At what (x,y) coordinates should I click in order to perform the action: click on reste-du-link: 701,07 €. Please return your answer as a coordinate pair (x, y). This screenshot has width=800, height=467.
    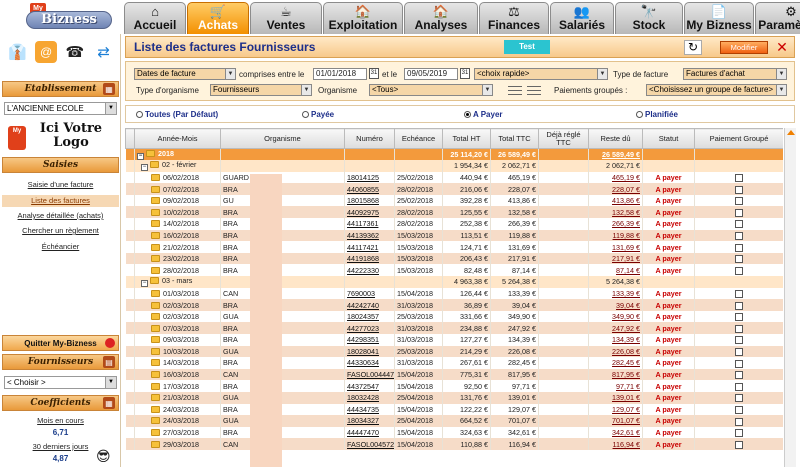
    Looking at the image, I should click on (615, 421).